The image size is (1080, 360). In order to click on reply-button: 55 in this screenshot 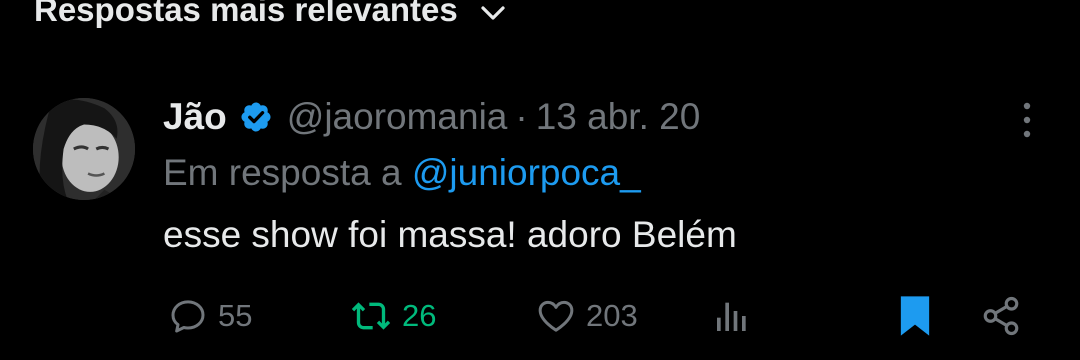, I will do `click(210, 316)`.